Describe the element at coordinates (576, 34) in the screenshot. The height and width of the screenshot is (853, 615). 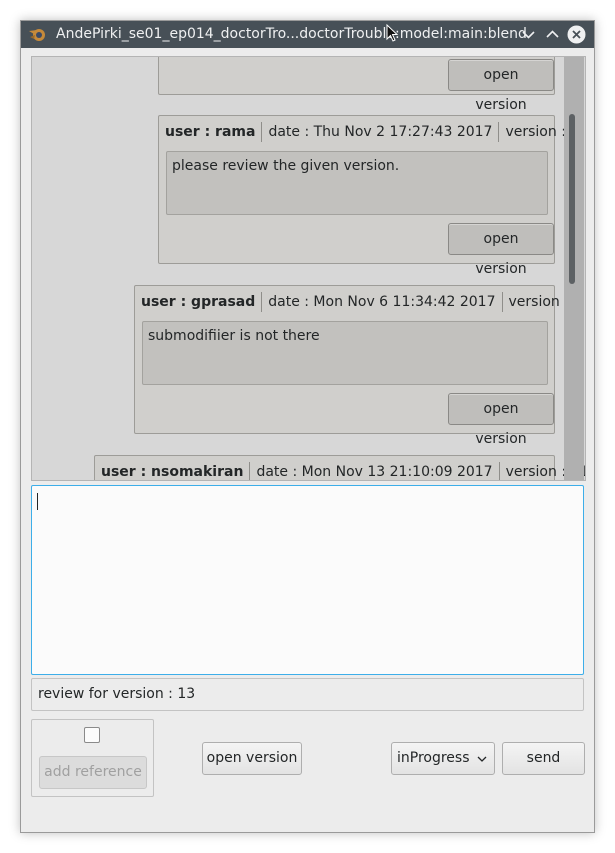
I see `close-icon` at that location.